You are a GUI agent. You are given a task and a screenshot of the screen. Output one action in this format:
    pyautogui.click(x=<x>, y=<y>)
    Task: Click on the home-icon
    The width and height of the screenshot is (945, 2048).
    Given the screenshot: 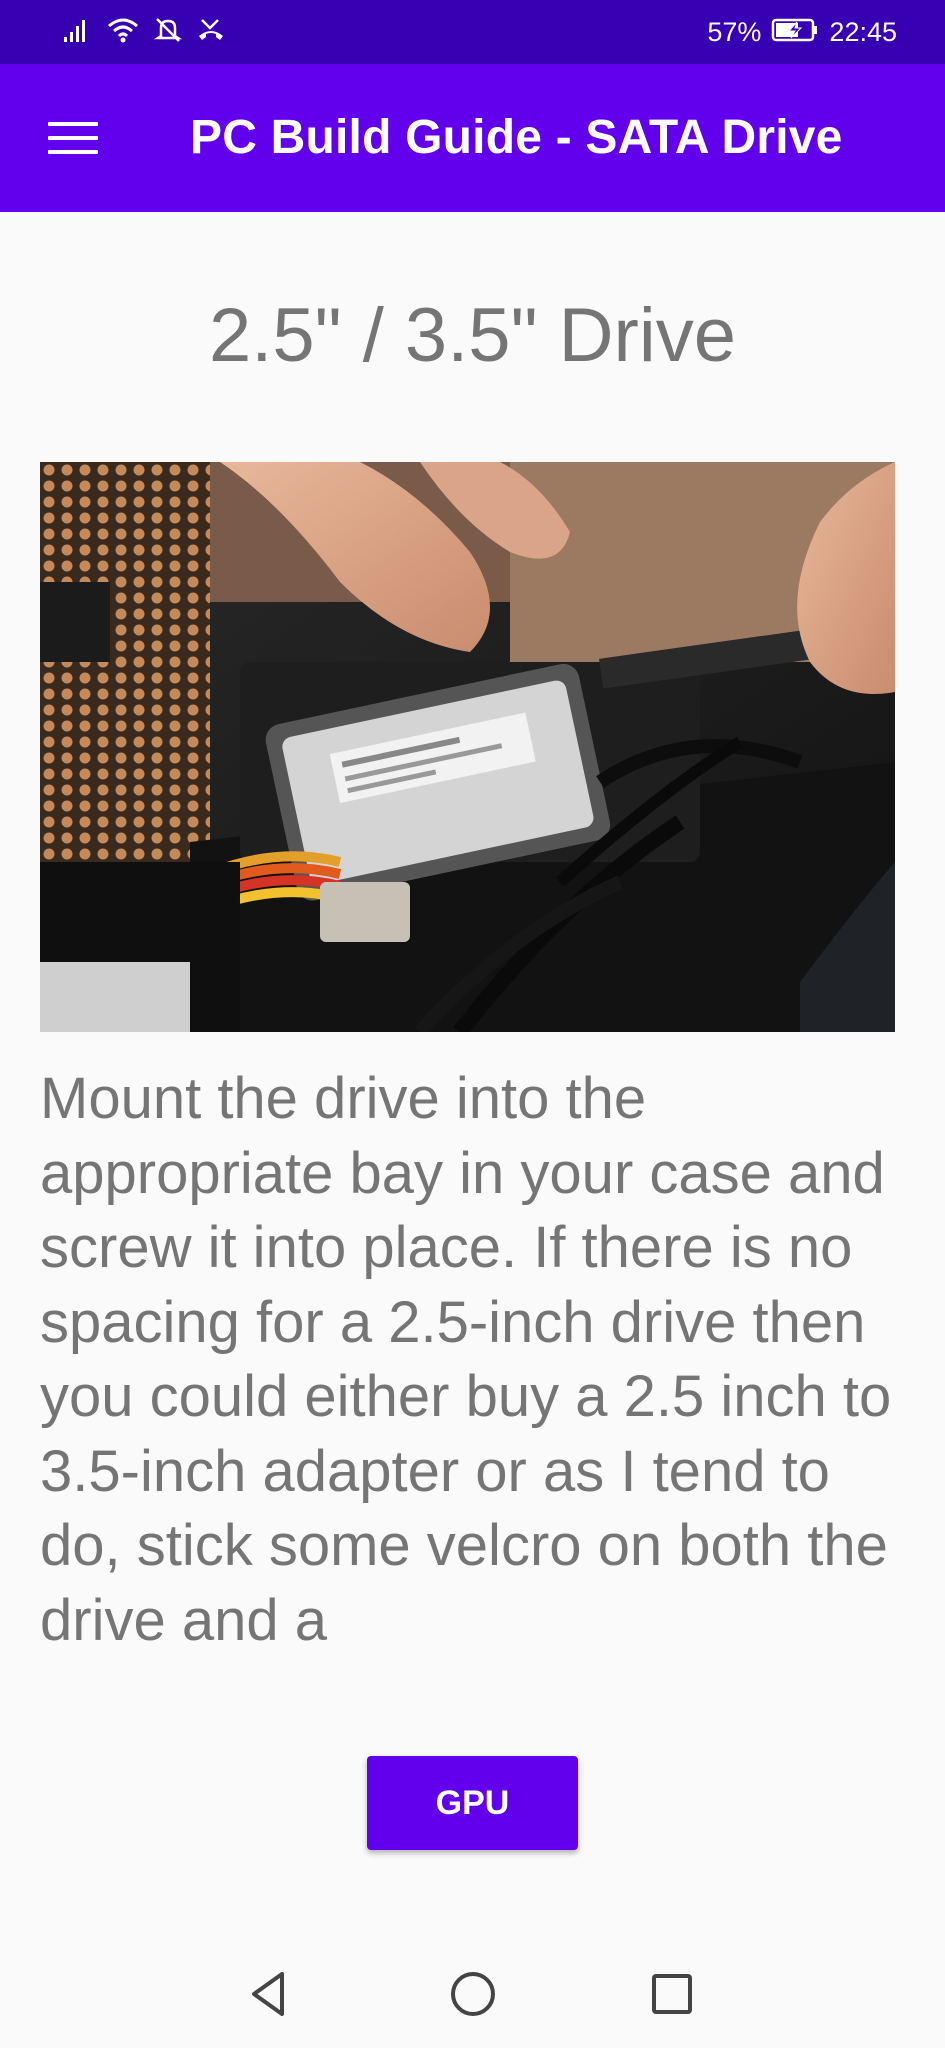 What is the action you would take?
    pyautogui.click(x=473, y=1994)
    